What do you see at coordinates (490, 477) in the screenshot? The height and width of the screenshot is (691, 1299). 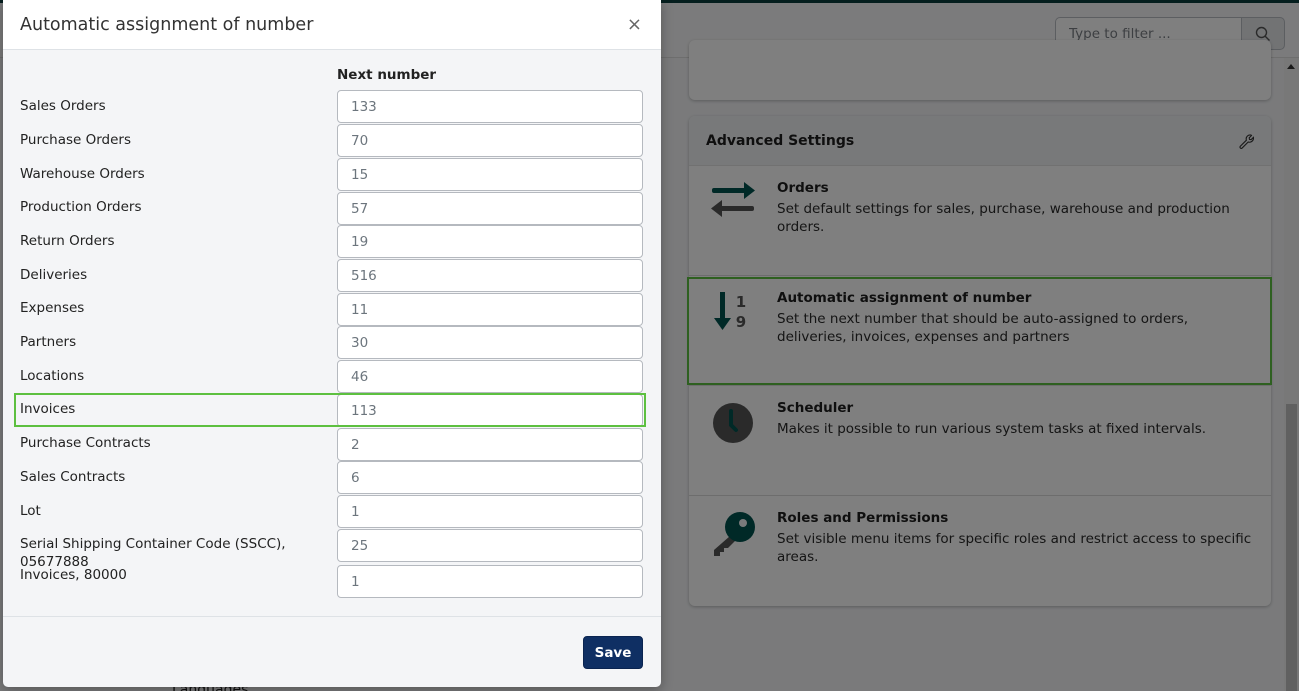 I see `sales-contracts-input` at bounding box center [490, 477].